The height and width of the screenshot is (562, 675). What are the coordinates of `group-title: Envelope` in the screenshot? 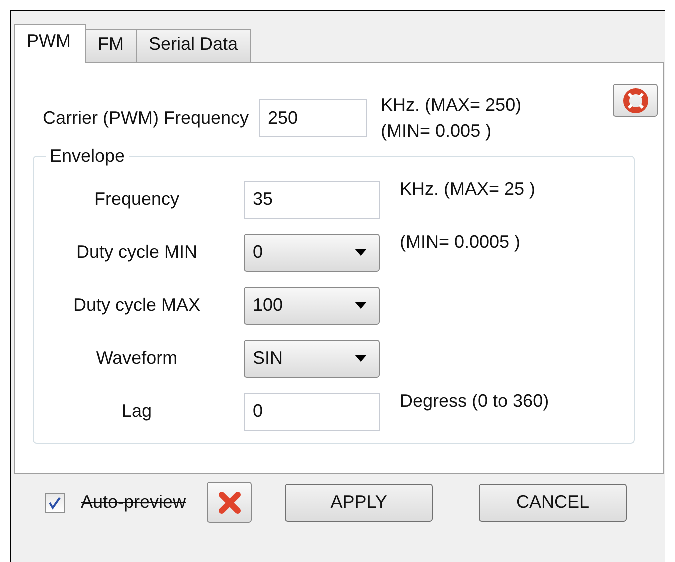 It's located at (87, 156).